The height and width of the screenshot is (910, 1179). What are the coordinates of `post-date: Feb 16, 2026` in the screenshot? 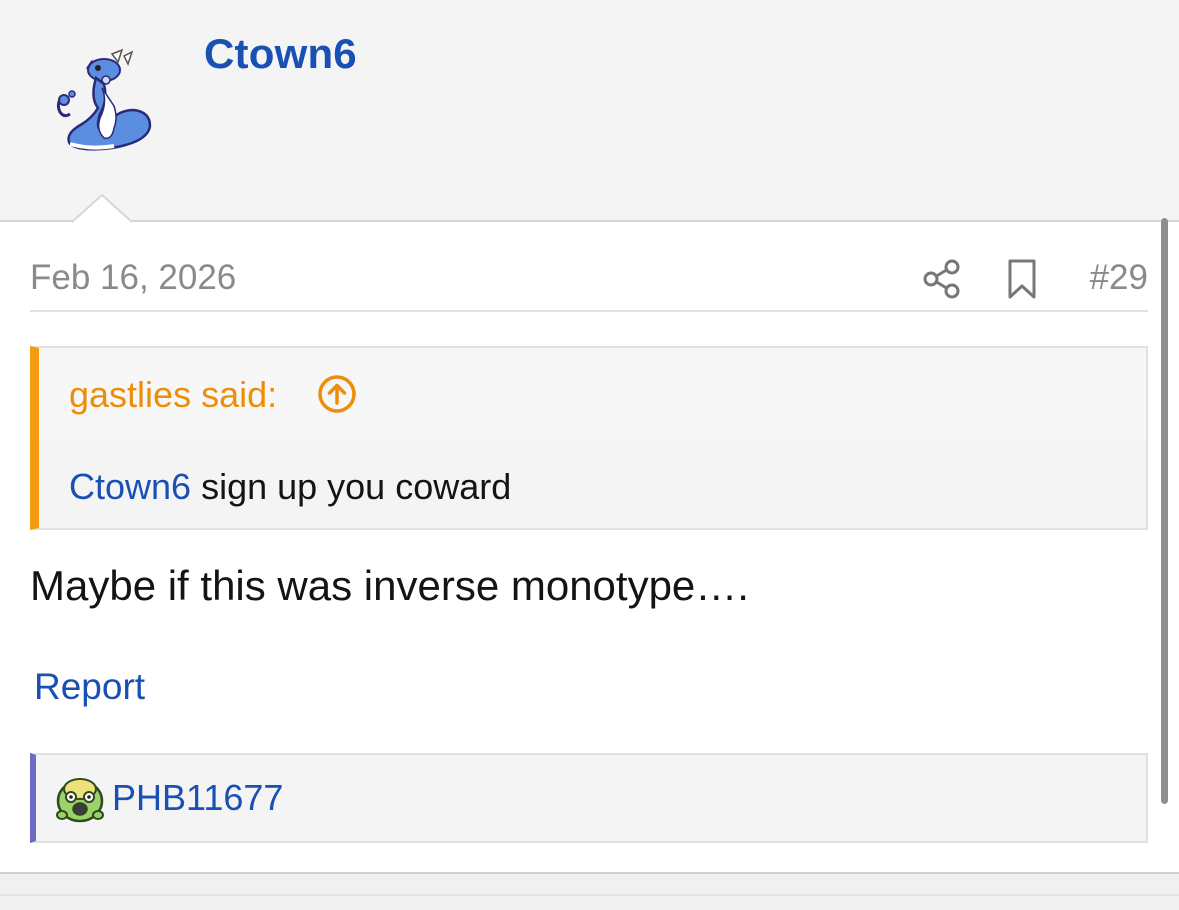 It's located at (133, 278).